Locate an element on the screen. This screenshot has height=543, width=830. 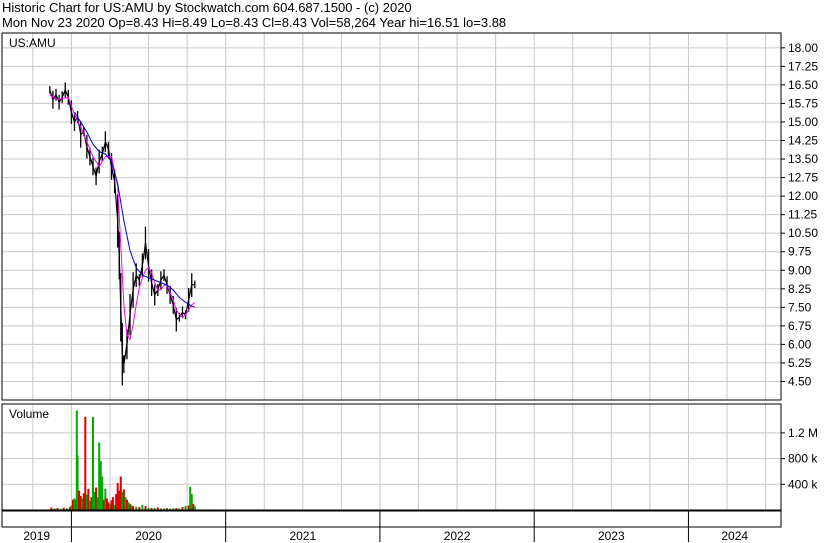
price-tick-label: 6.00 is located at coordinates (800, 344).